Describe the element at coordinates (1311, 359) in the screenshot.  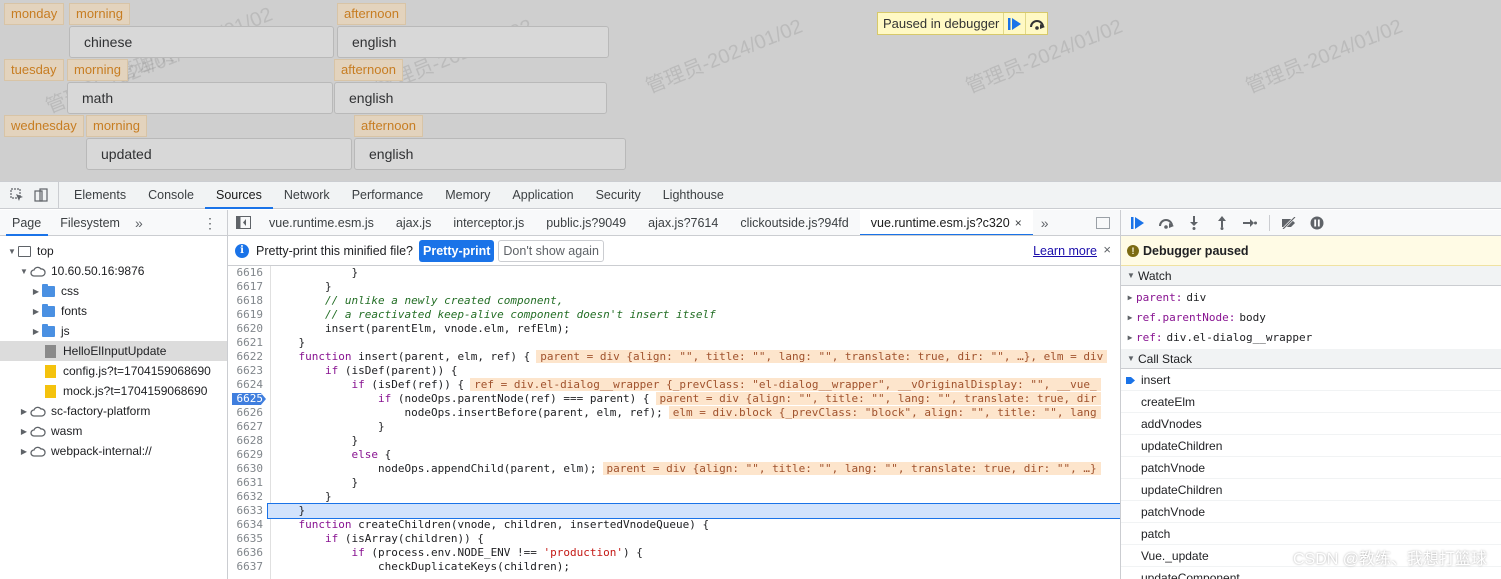
I see `call-stack-section-header: ▼ Call Stack` at that location.